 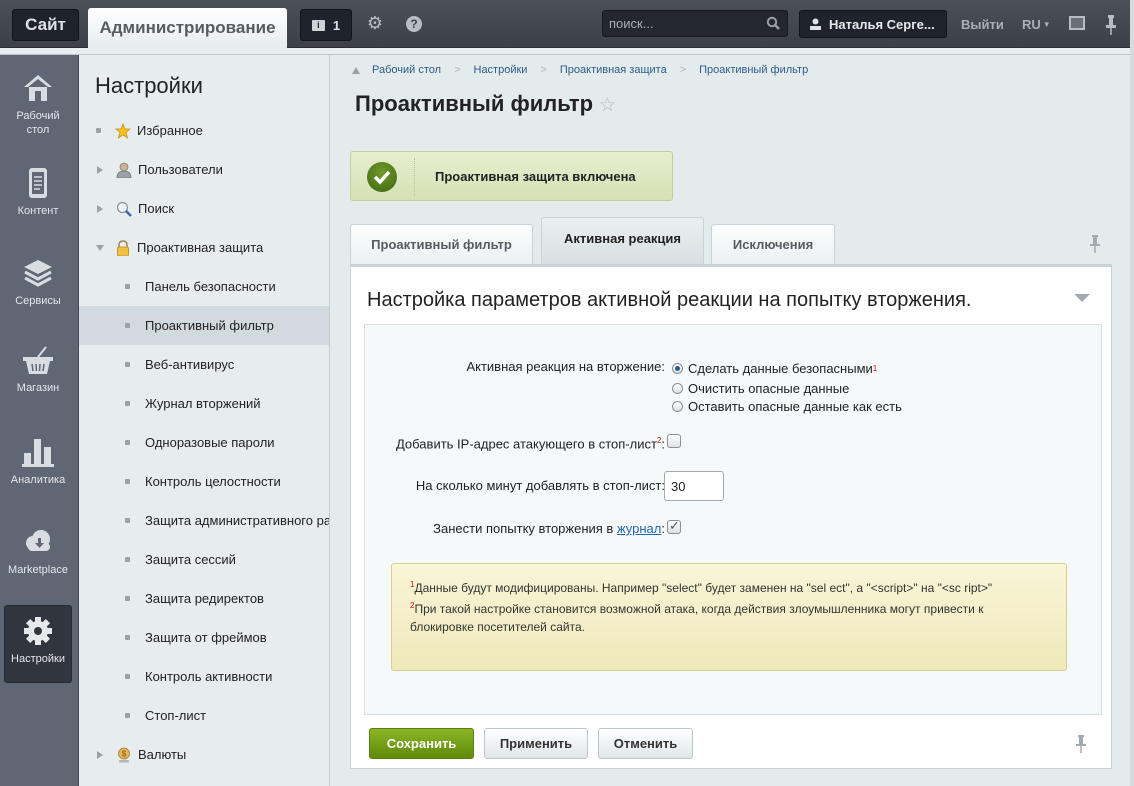 I want to click on nav-item-desktop: Рабочий стол, so click(x=38, y=105).